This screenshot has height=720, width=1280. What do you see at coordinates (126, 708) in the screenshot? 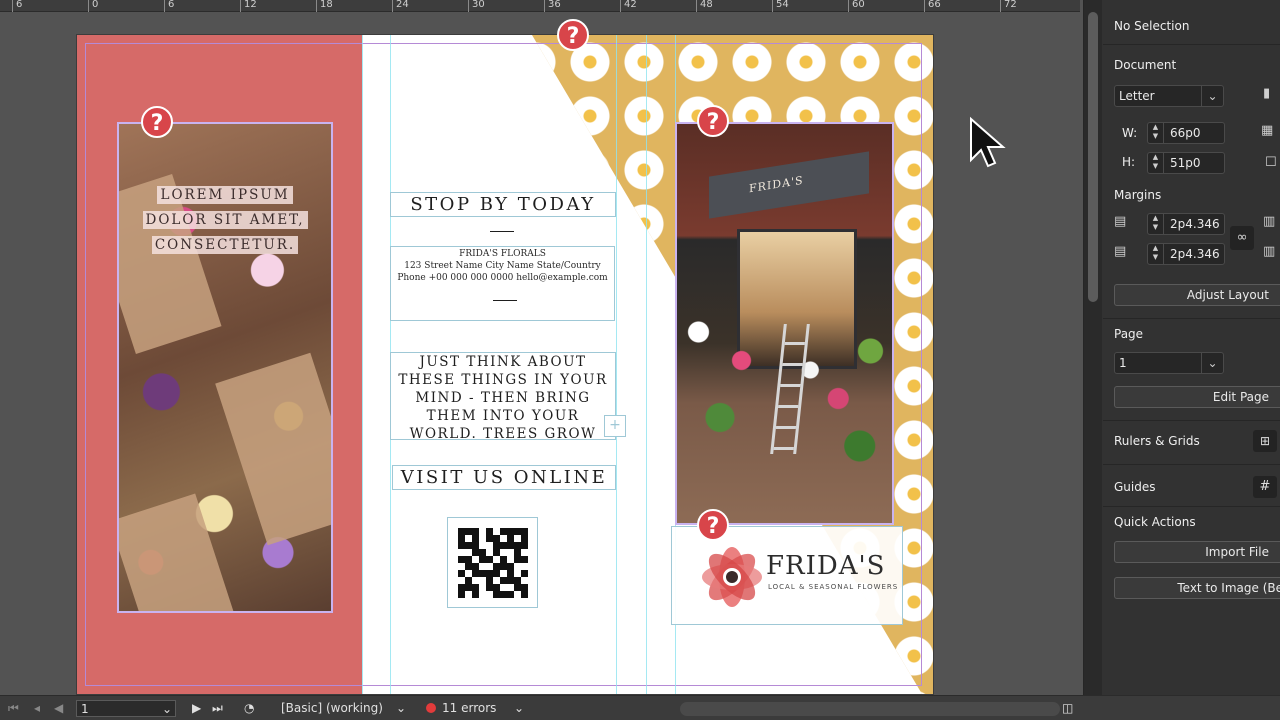
I see `page-number-field: 1 ⌄` at bounding box center [126, 708].